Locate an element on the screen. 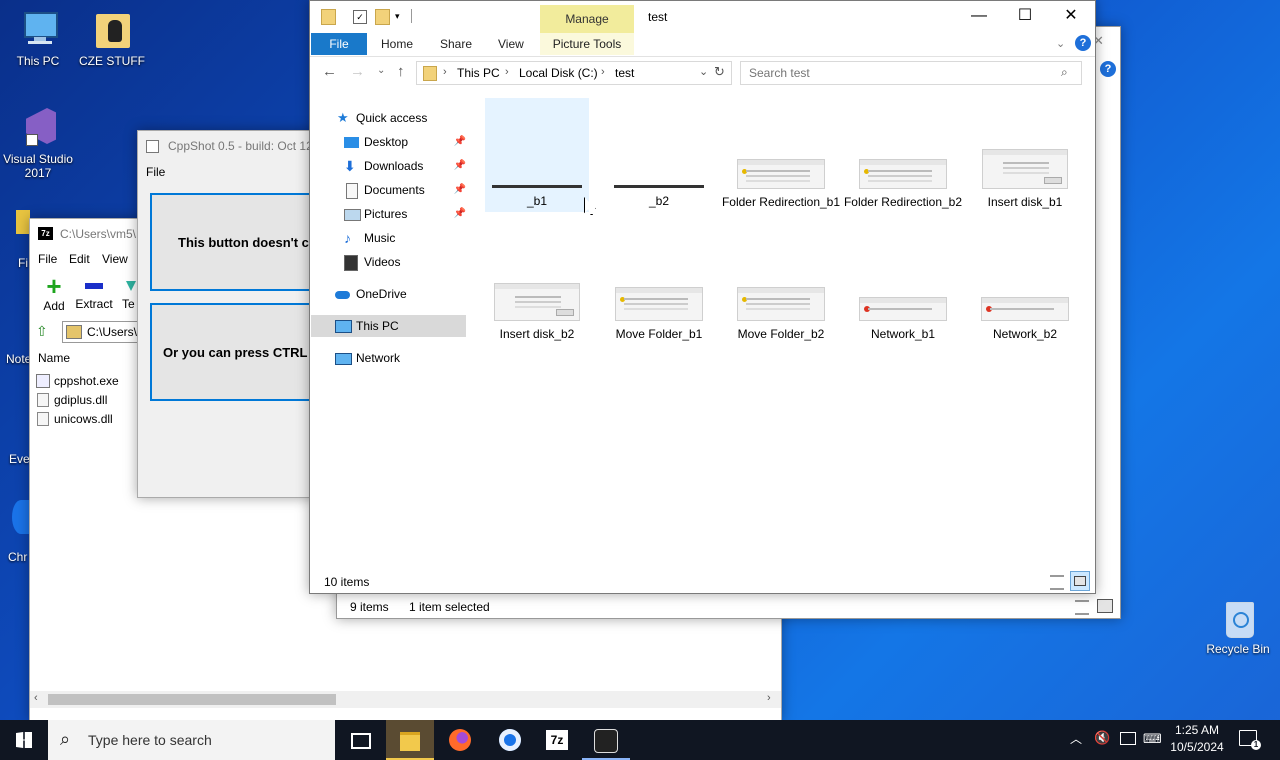  back-icon: ← is located at coordinates (329, 71).